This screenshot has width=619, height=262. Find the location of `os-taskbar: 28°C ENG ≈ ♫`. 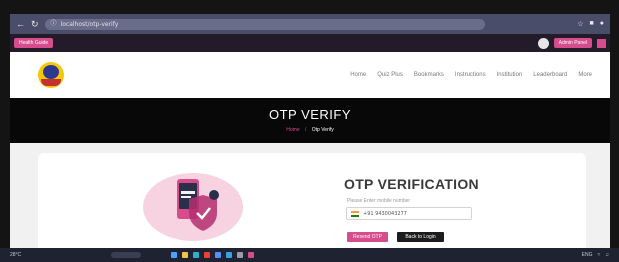

os-taskbar: 28°C ENG ≈ ♫ is located at coordinates (309, 255).